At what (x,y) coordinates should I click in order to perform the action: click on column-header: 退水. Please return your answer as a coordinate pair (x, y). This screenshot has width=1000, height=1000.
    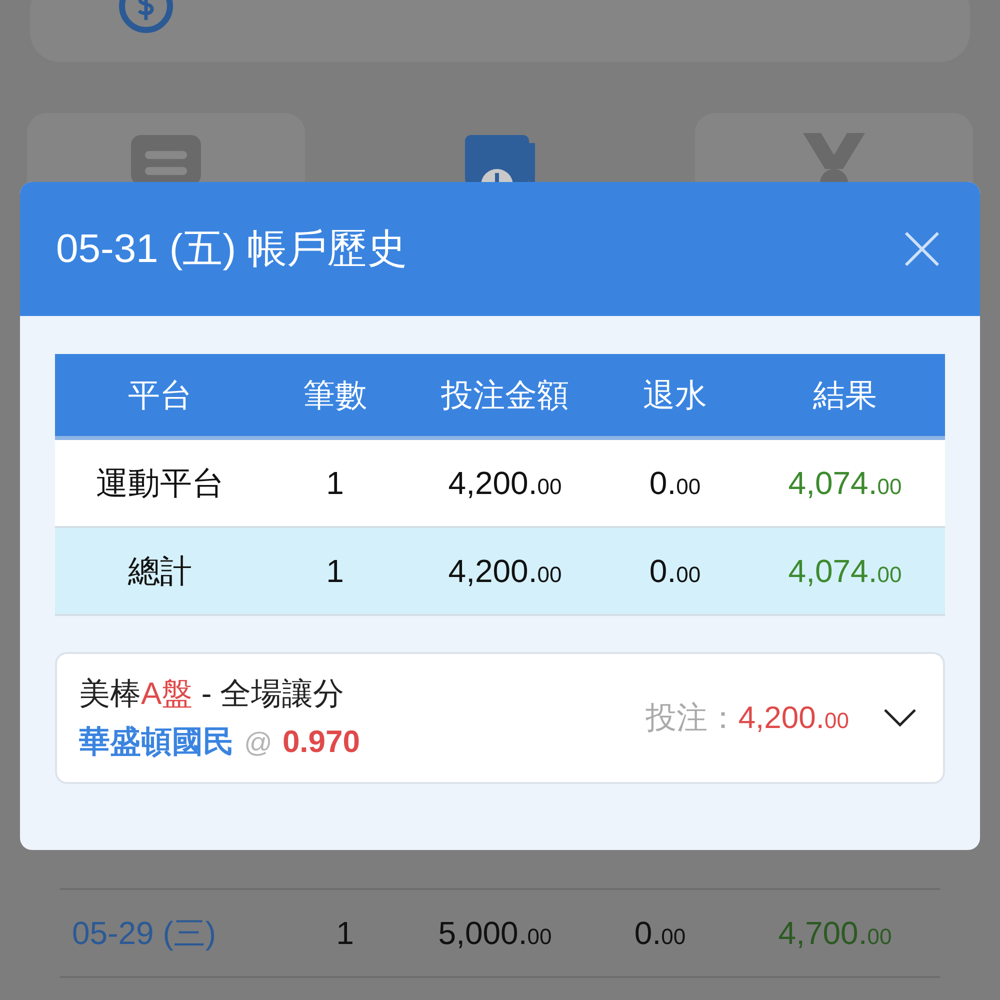
    Looking at the image, I should click on (675, 395).